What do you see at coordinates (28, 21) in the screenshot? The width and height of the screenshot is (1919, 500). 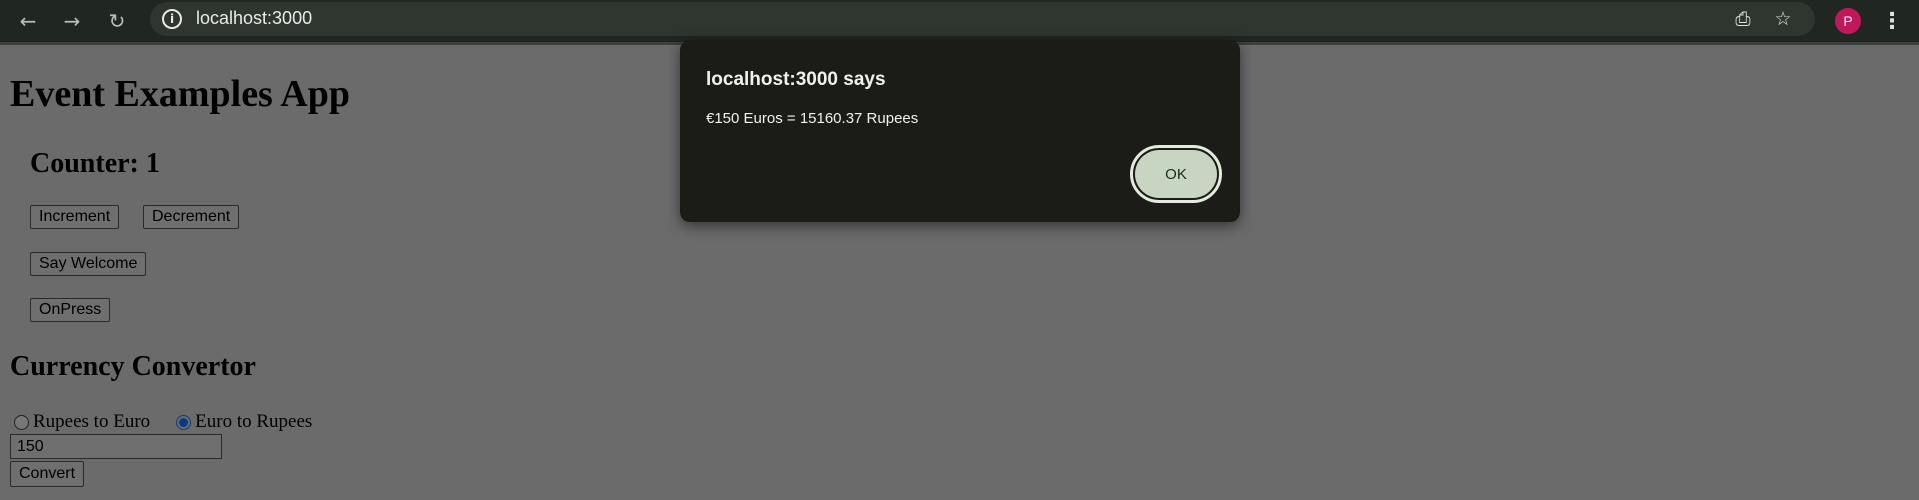 I see `back-icon: ←` at bounding box center [28, 21].